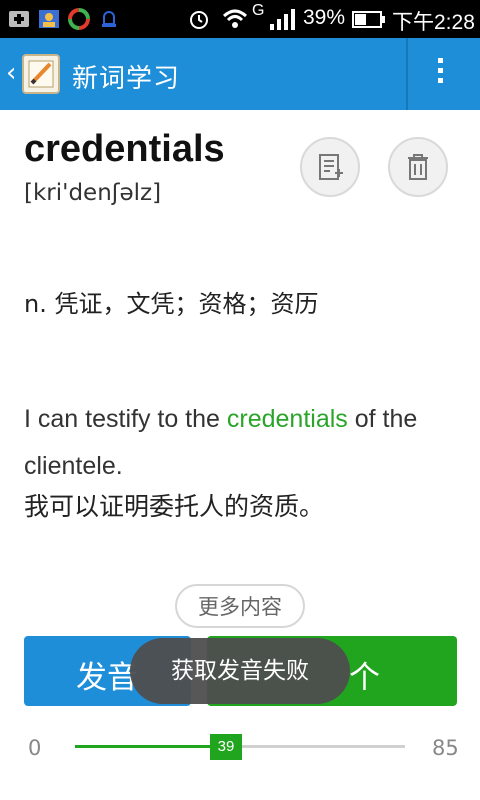 This screenshot has width=480, height=800. Describe the element at coordinates (440, 74) in the screenshot. I see `overflow-menu-icon` at that location.